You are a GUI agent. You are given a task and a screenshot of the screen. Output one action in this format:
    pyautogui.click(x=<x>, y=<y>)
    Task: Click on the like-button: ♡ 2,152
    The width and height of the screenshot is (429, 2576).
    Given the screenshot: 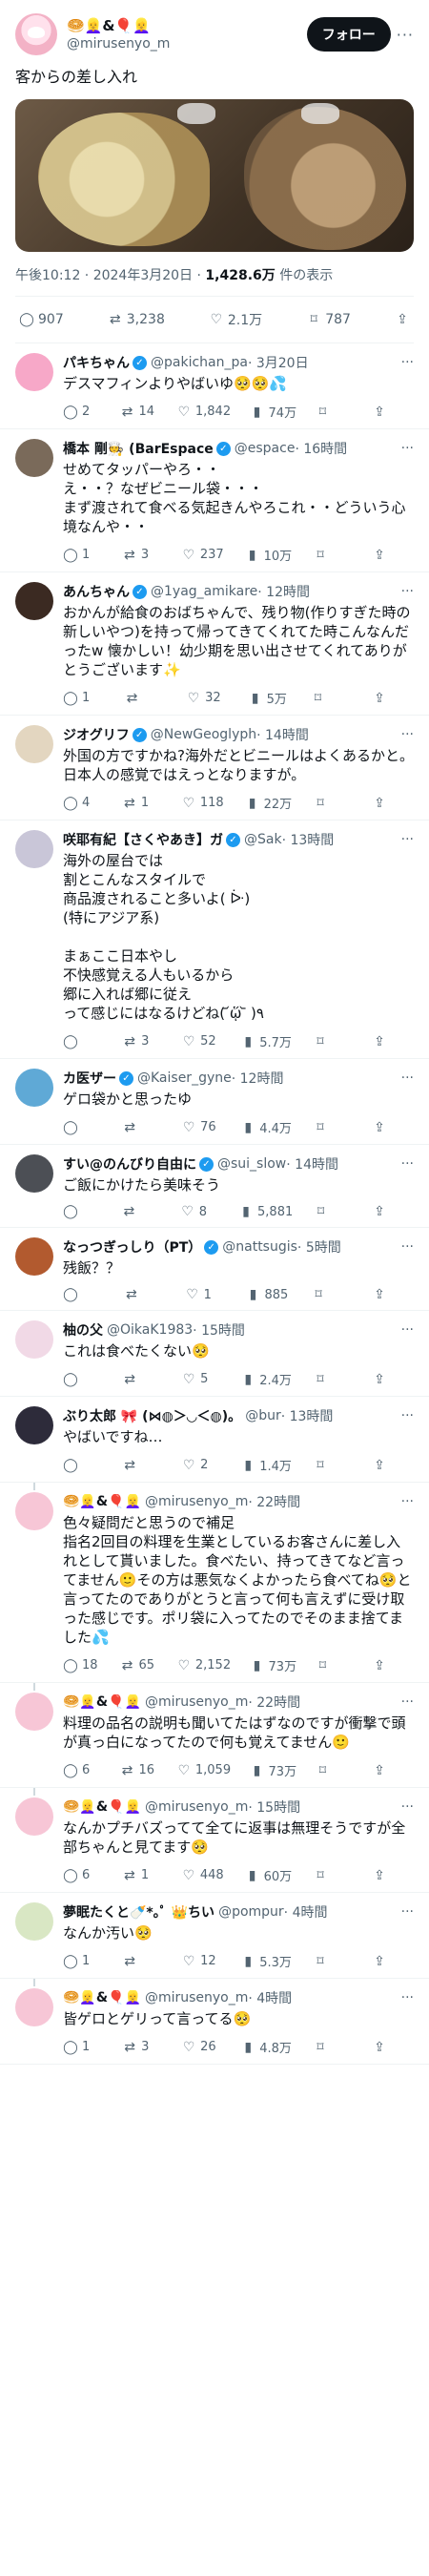 What is the action you would take?
    pyautogui.click(x=204, y=1665)
    